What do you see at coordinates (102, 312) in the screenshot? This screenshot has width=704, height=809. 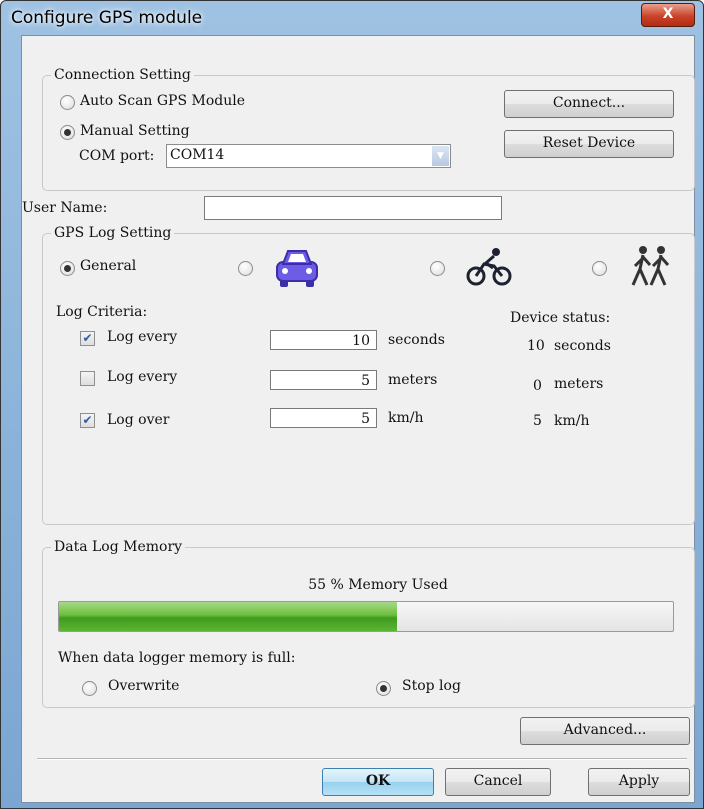 I see `log-criteria-label: Log Criteria:` at bounding box center [102, 312].